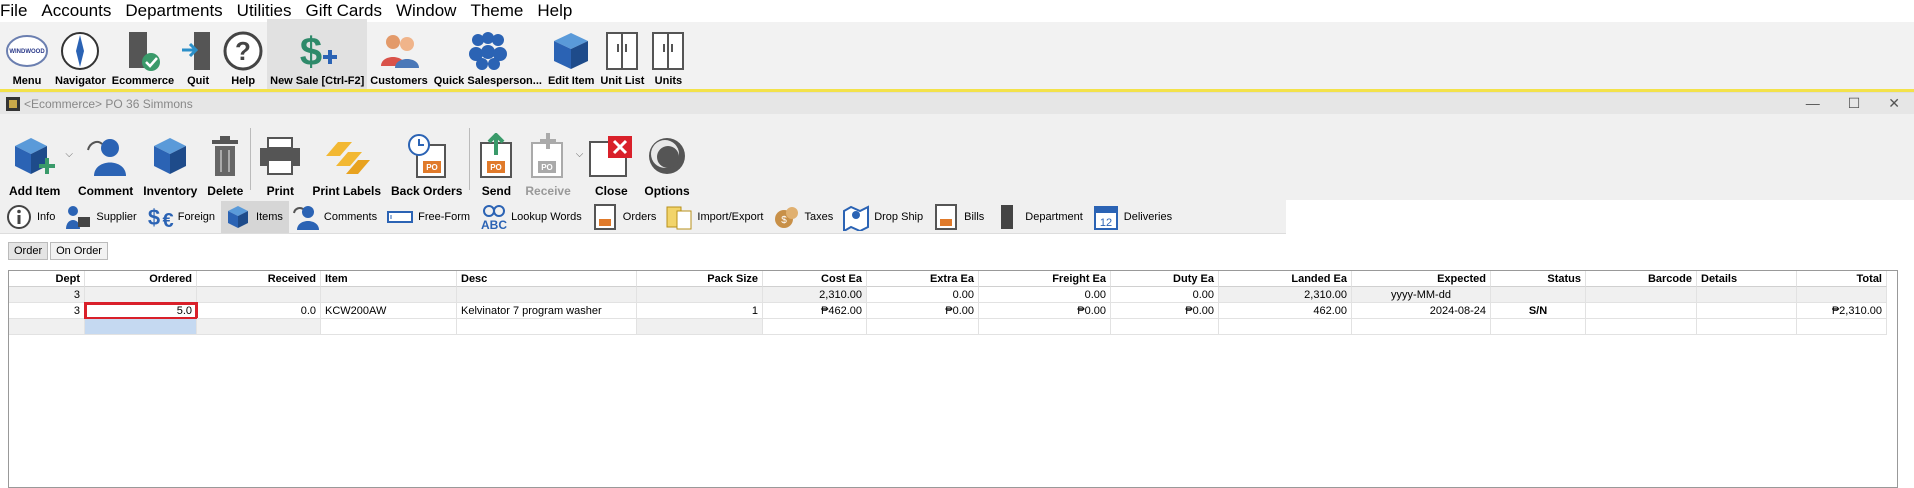  What do you see at coordinates (1133, 217) in the screenshot?
I see `tab-deliveries: 12 Deliveries` at bounding box center [1133, 217].